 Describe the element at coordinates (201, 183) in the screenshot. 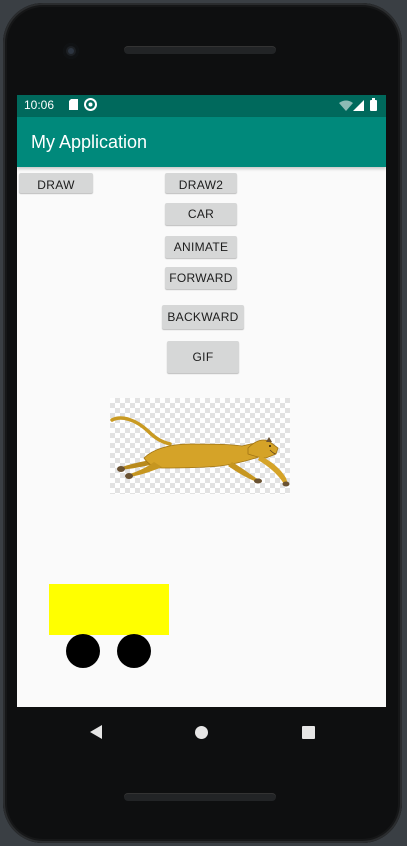

I see `draw2-button: DRAW2` at that location.